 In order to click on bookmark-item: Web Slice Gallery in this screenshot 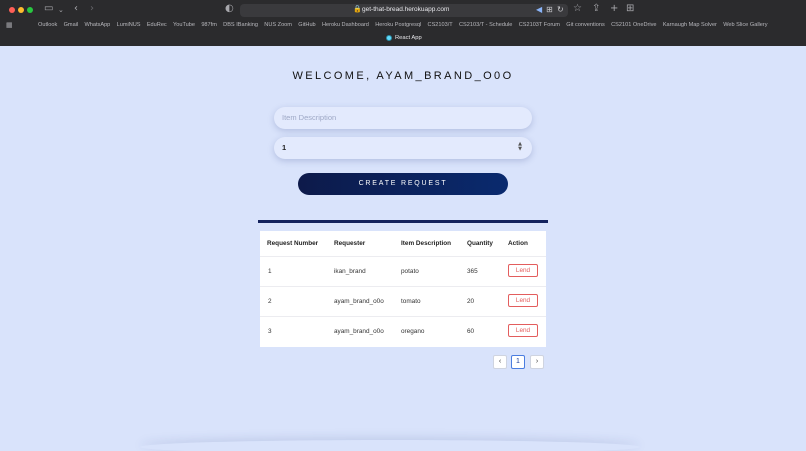, I will do `click(745, 25)`.